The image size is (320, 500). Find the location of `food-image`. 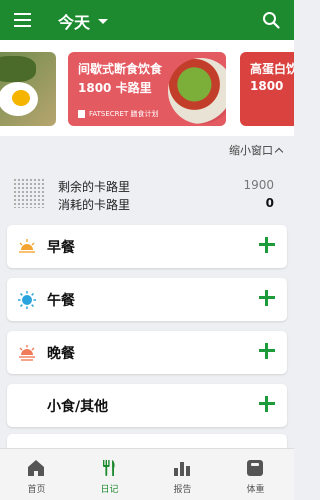

food-image is located at coordinates (18, 69).